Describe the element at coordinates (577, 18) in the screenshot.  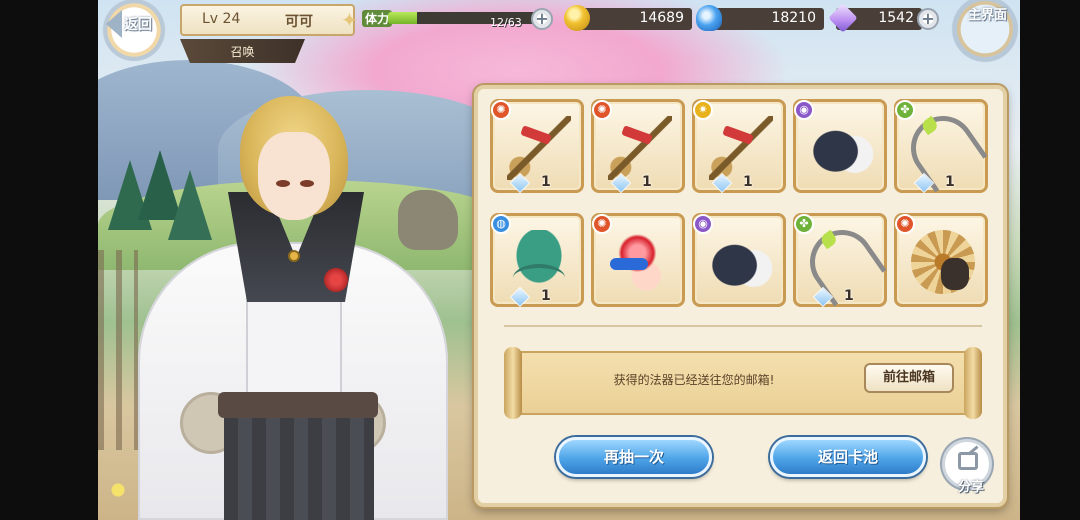
I see `gold-coin-icon` at that location.